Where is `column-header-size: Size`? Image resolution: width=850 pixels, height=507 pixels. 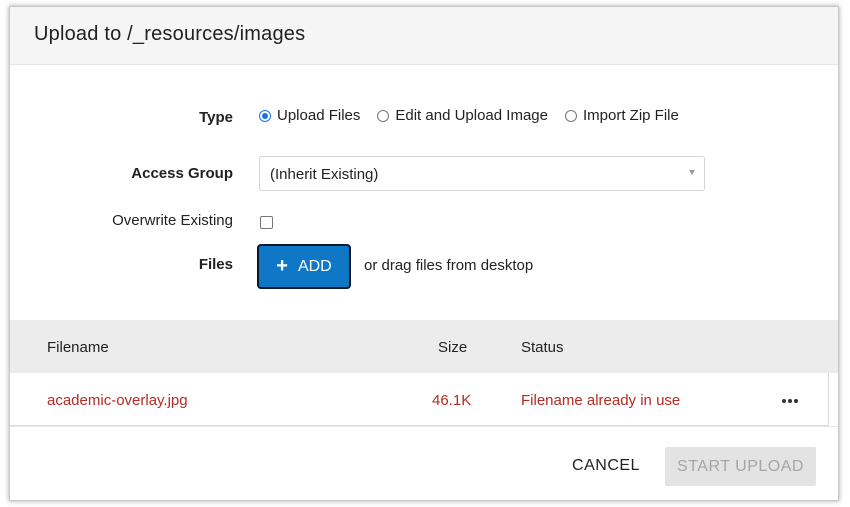
column-header-size: Size is located at coordinates (453, 347).